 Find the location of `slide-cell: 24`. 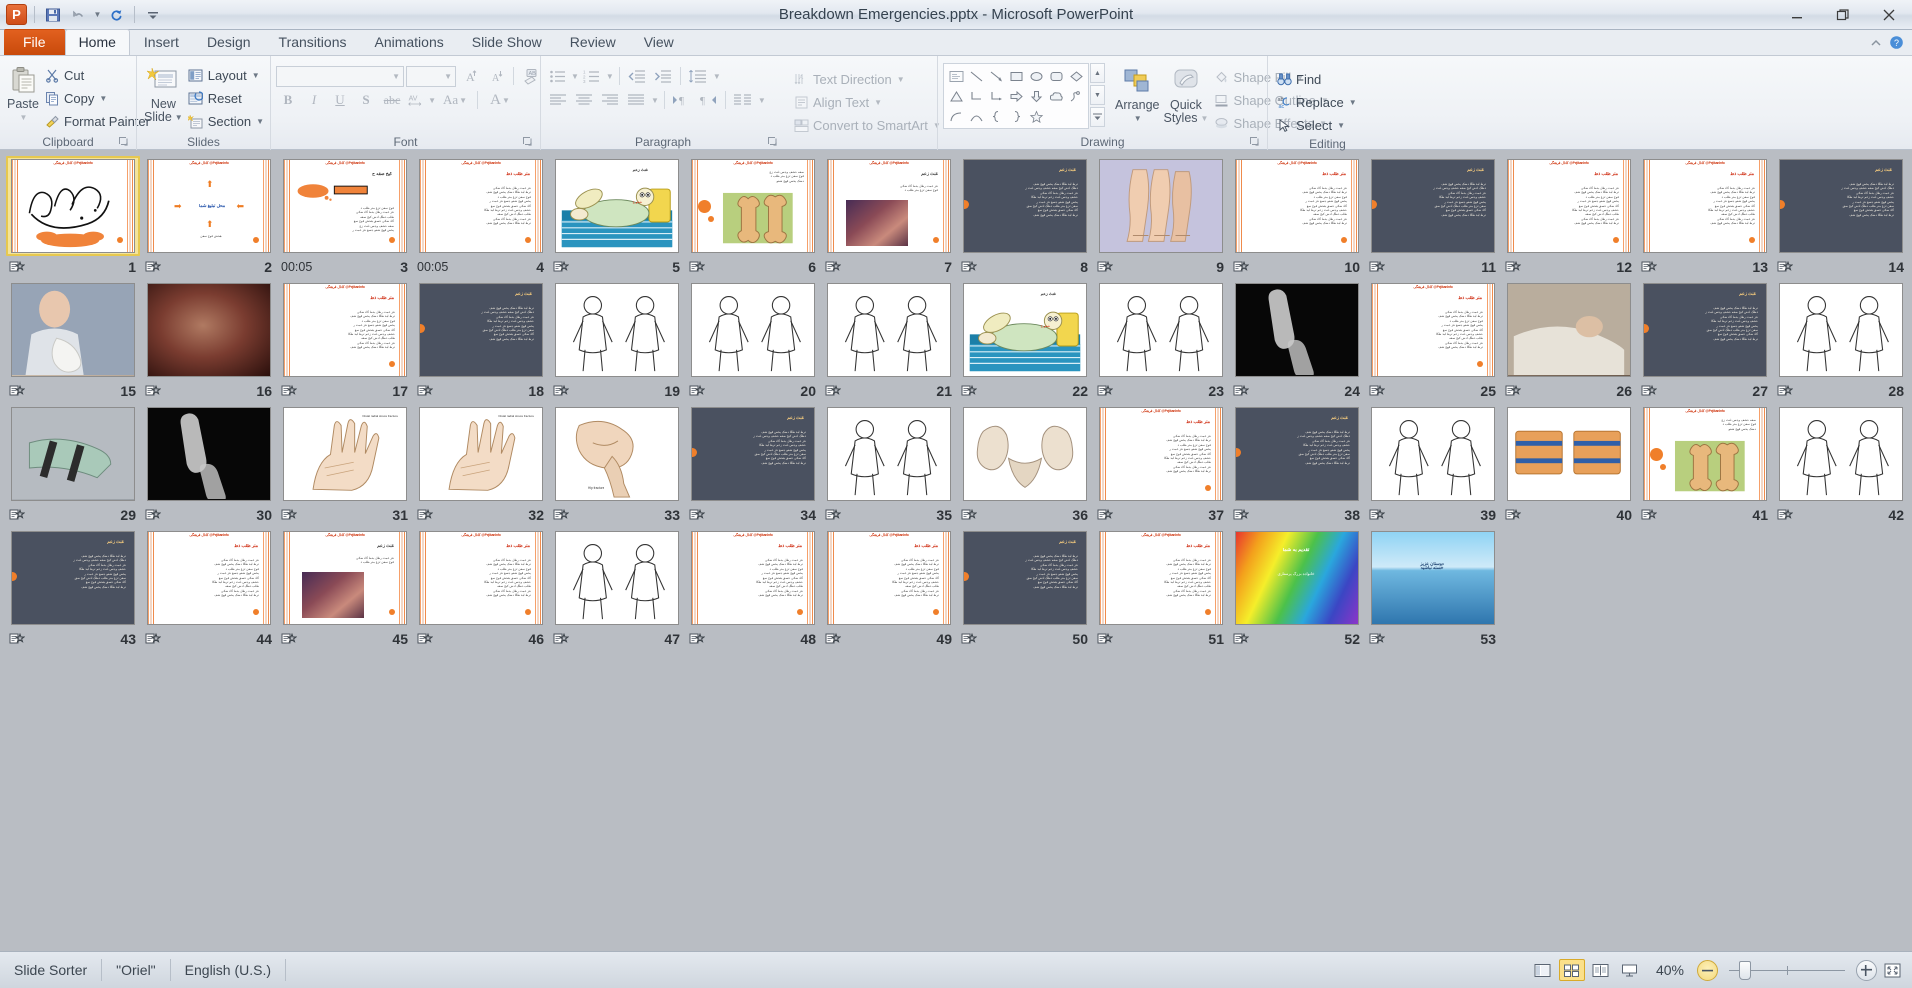

slide-cell: 24 is located at coordinates (1298, 341).